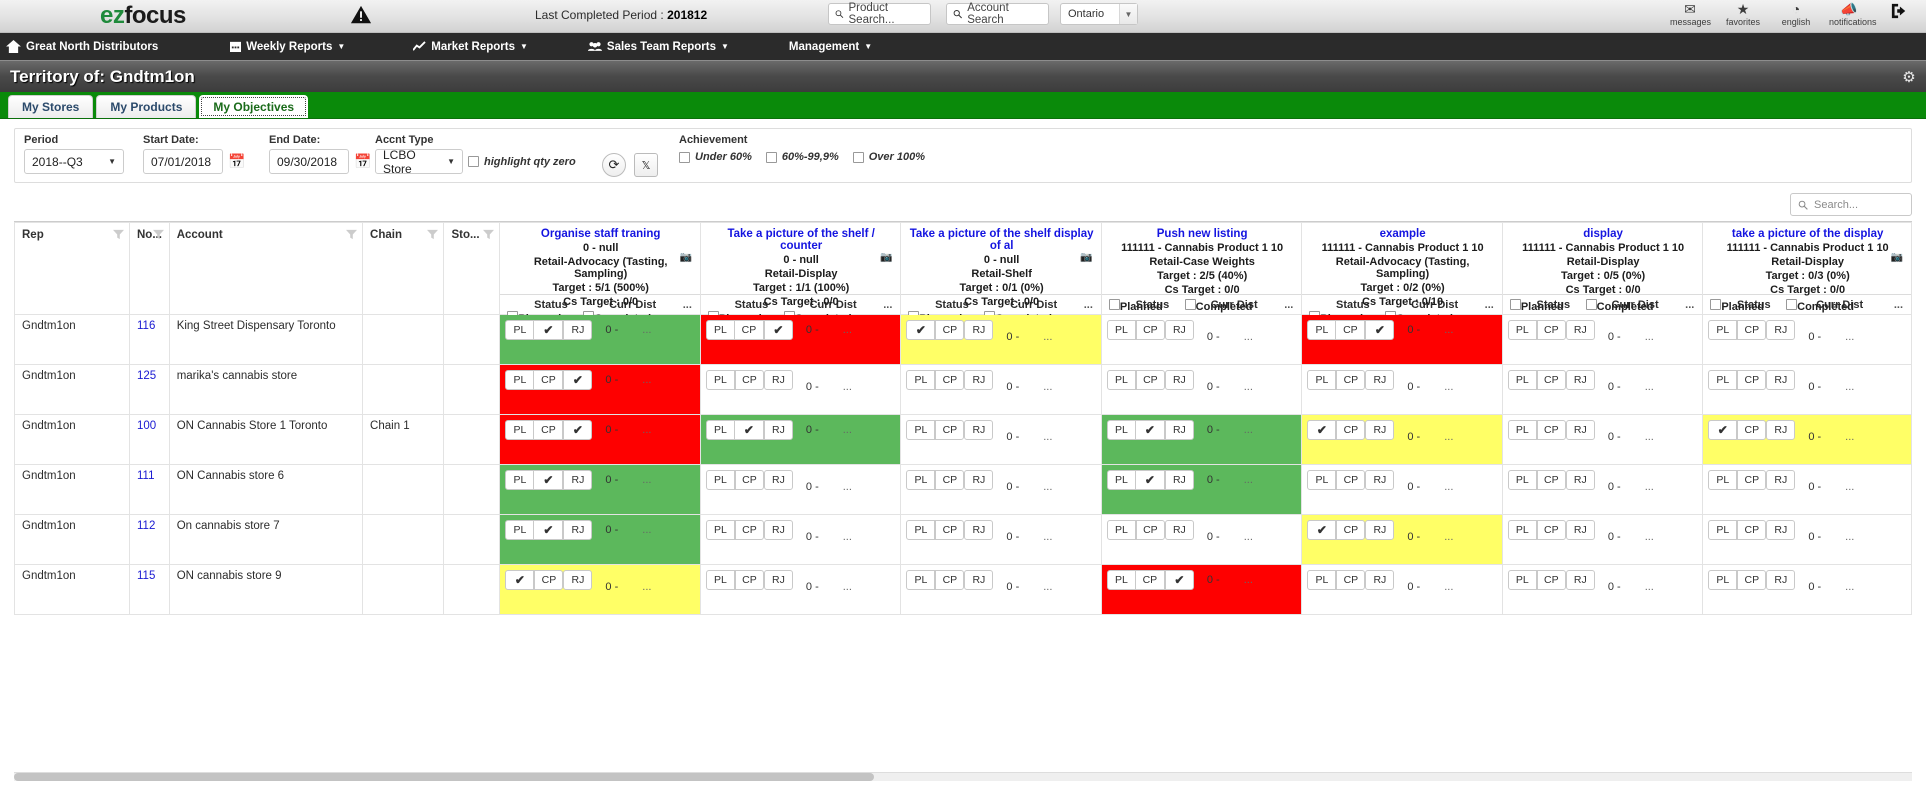 Image resolution: width=1926 pixels, height=793 pixels. I want to click on account-search-input: Account Search, so click(997, 14).